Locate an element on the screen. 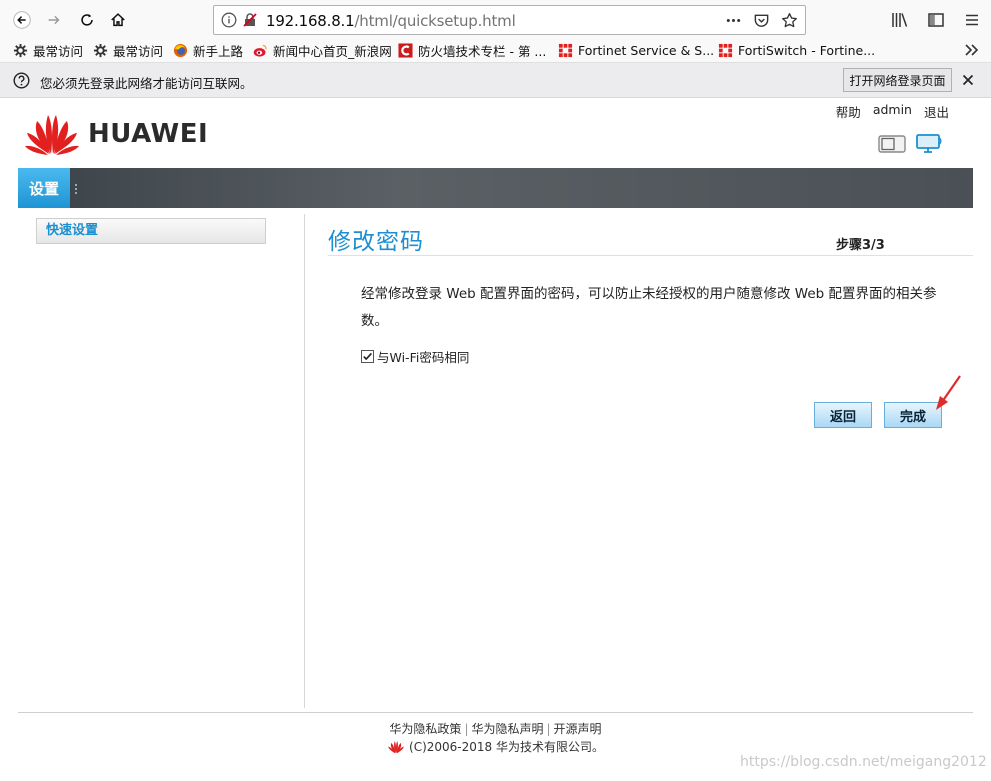  pocket-button is located at coordinates (761, 20).